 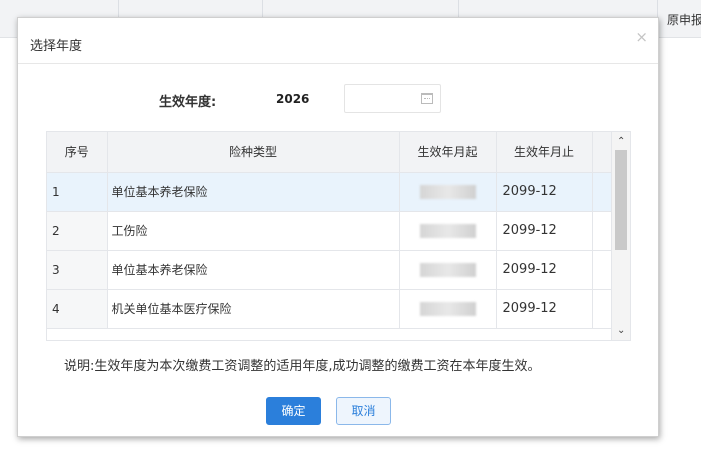 I want to click on explanation-note: 说明:生效年度为本次缴费工资调整的适用年度,成功调整的缴费工资在本年度生效。, so click(x=302, y=366).